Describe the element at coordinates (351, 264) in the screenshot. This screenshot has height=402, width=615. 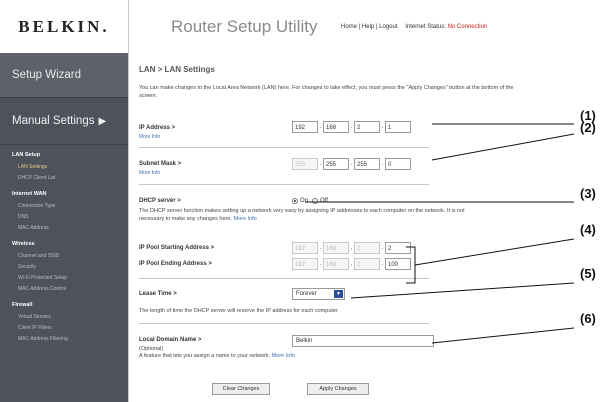
I see `pool-end-field: 192. 168. 2. 100` at that location.